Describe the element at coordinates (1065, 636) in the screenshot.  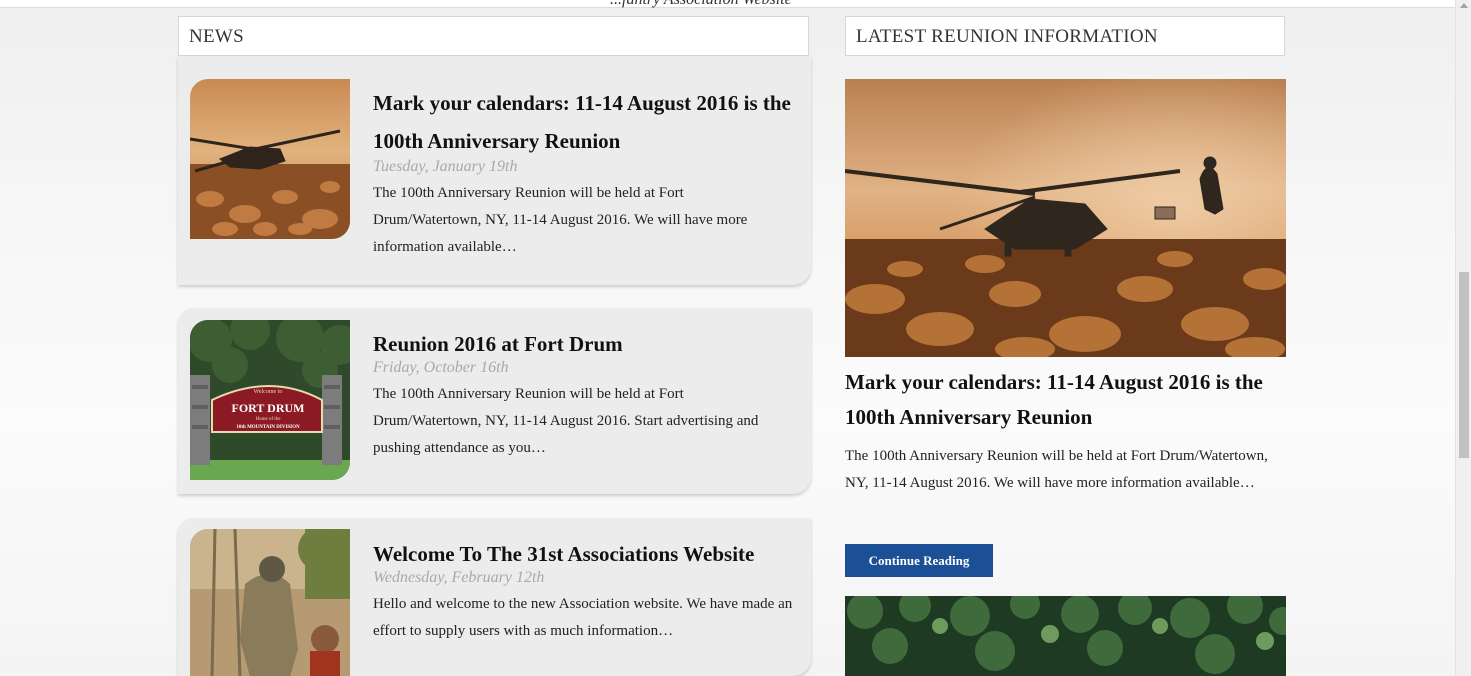
I see `reunion-secondary-image` at that location.